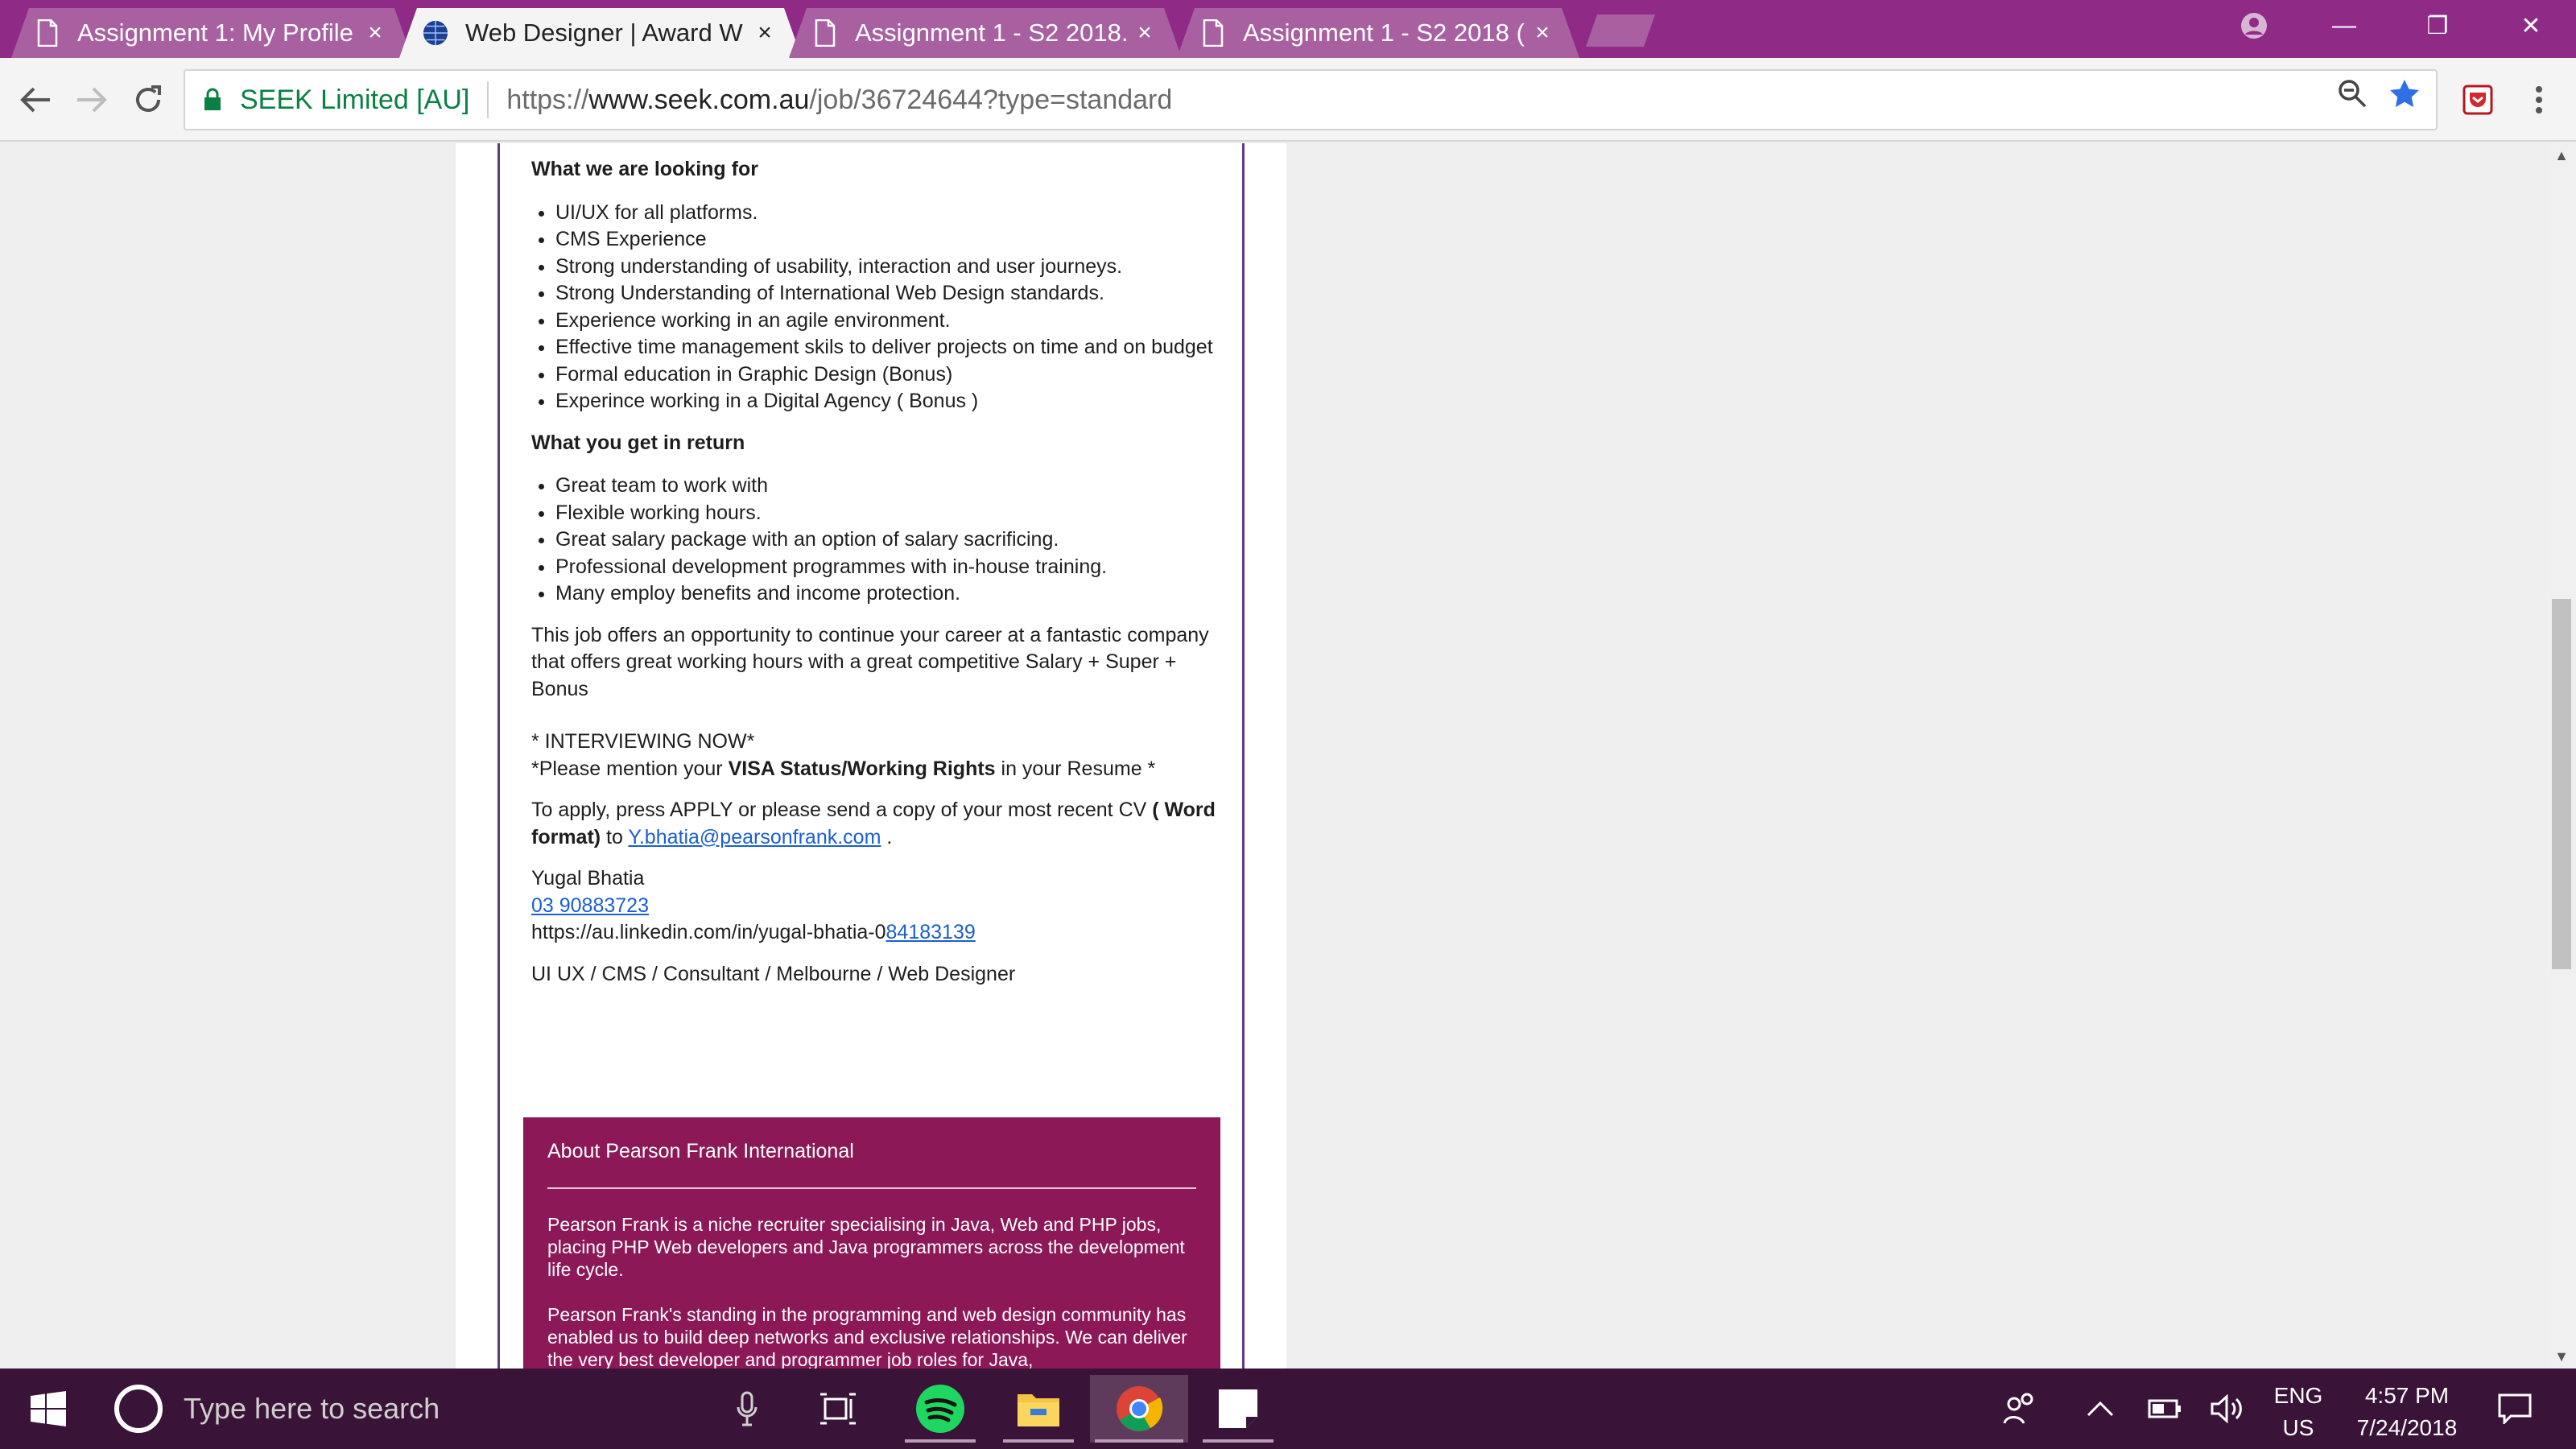 The width and height of the screenshot is (2576, 1449). What do you see at coordinates (638, 442) in the screenshot?
I see `return-heading: What you get in return` at bounding box center [638, 442].